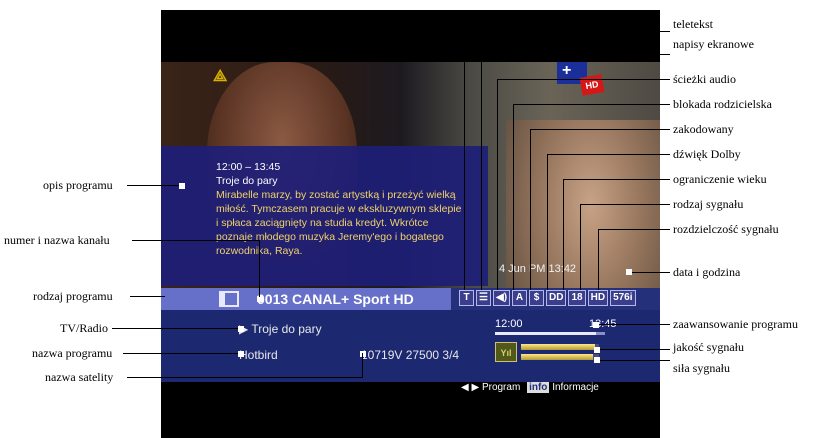 The height and width of the screenshot is (438, 824). What do you see at coordinates (598, 298) in the screenshot?
I see `signal-type-icon: HD` at bounding box center [598, 298].